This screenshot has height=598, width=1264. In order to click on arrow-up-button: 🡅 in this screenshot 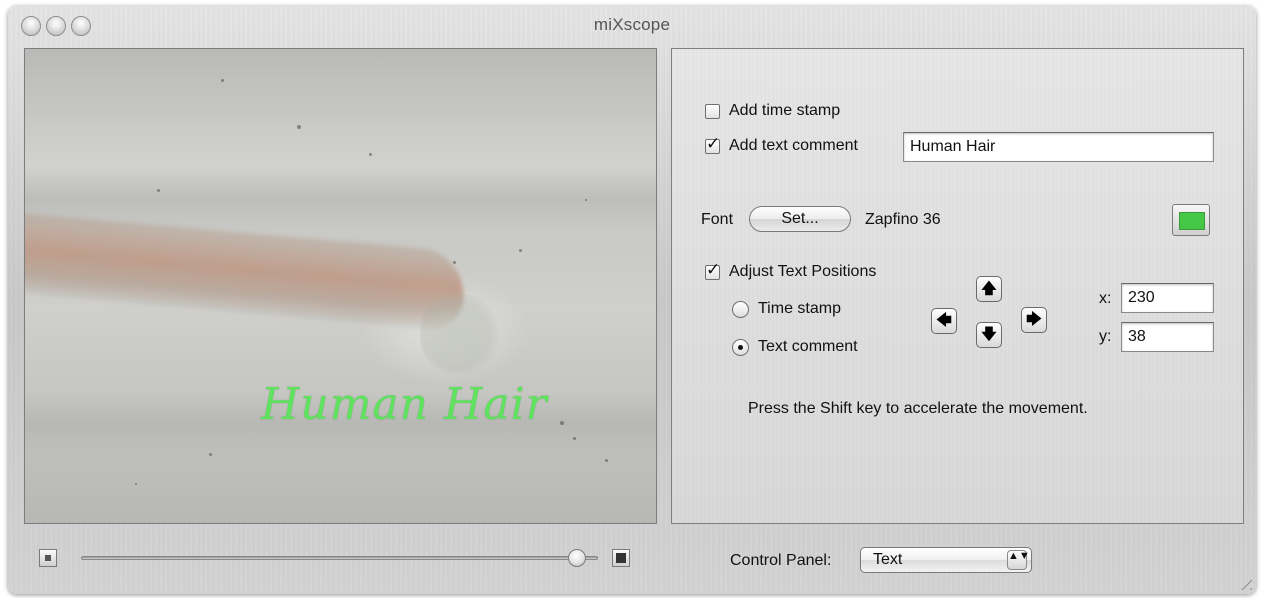, I will do `click(989, 289)`.